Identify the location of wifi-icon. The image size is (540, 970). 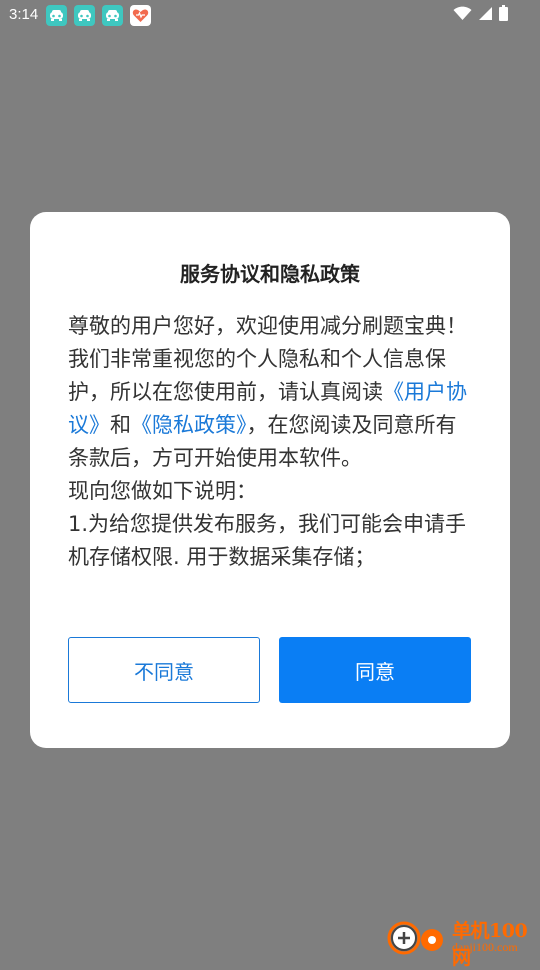
(462, 15).